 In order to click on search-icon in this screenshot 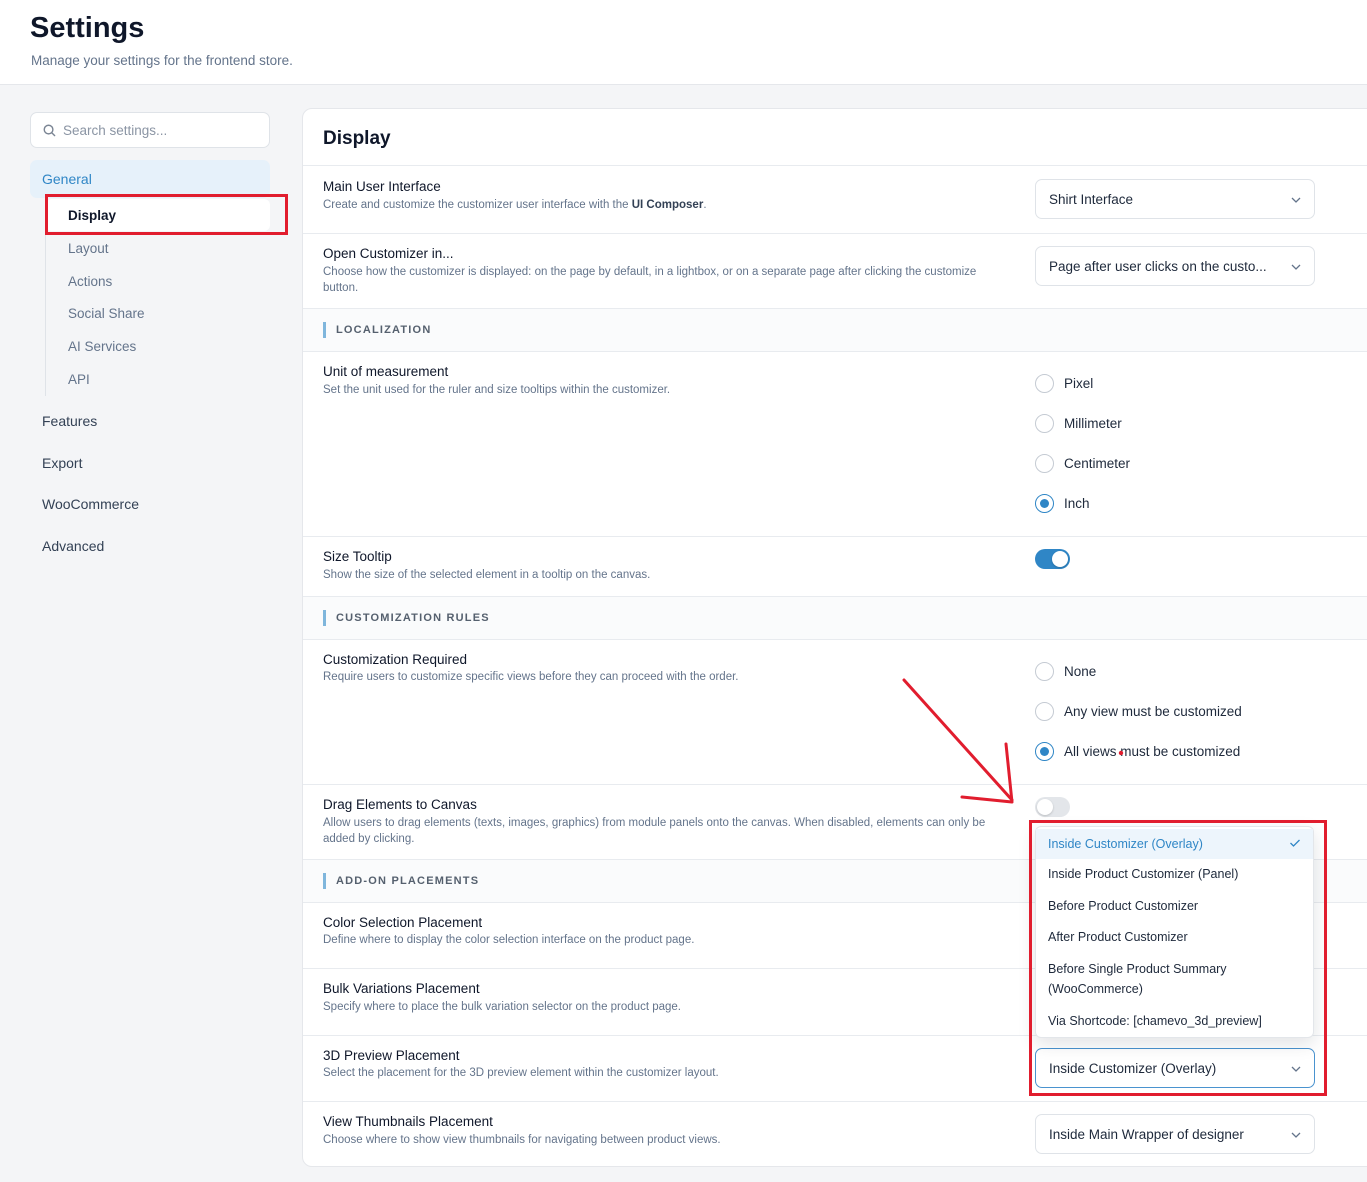, I will do `click(49, 130)`.